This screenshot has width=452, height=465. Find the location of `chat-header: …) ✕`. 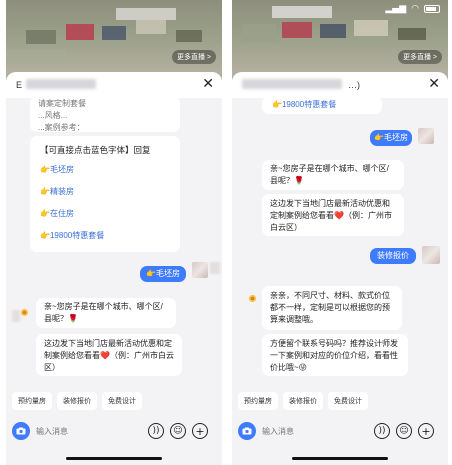

chat-header: …) ✕ is located at coordinates (340, 85).